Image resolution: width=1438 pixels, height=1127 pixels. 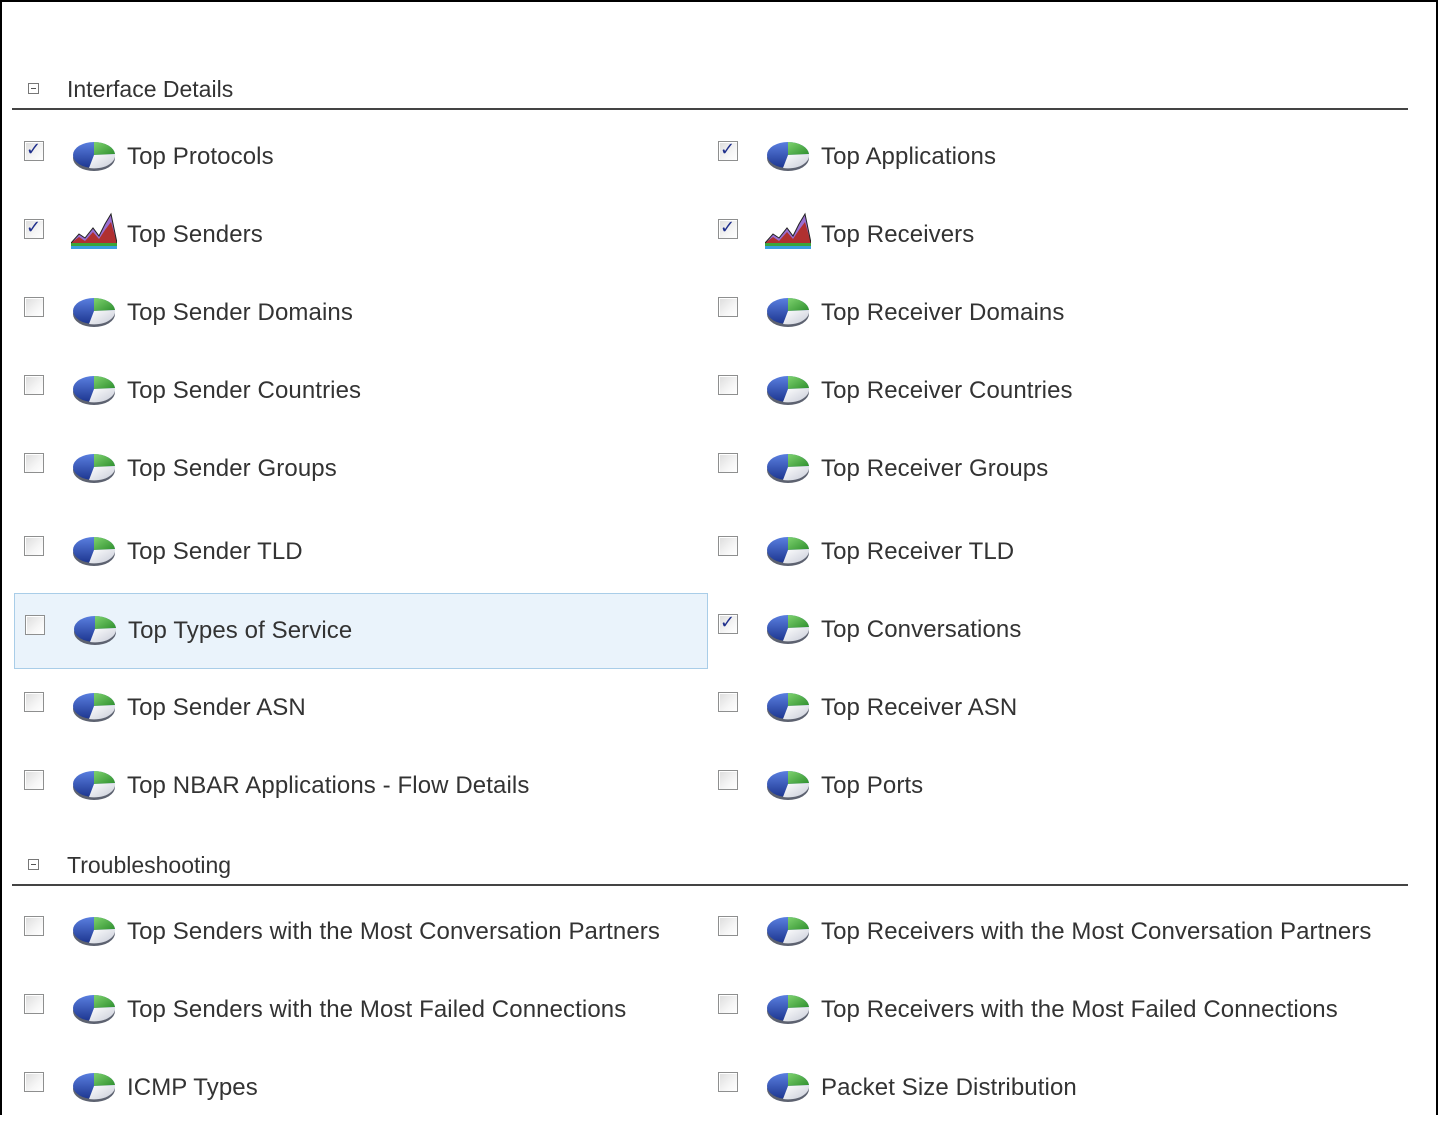 What do you see at coordinates (361, 553) in the screenshot?
I see `report-option-top-sender-tld: Top Sender TLD` at bounding box center [361, 553].